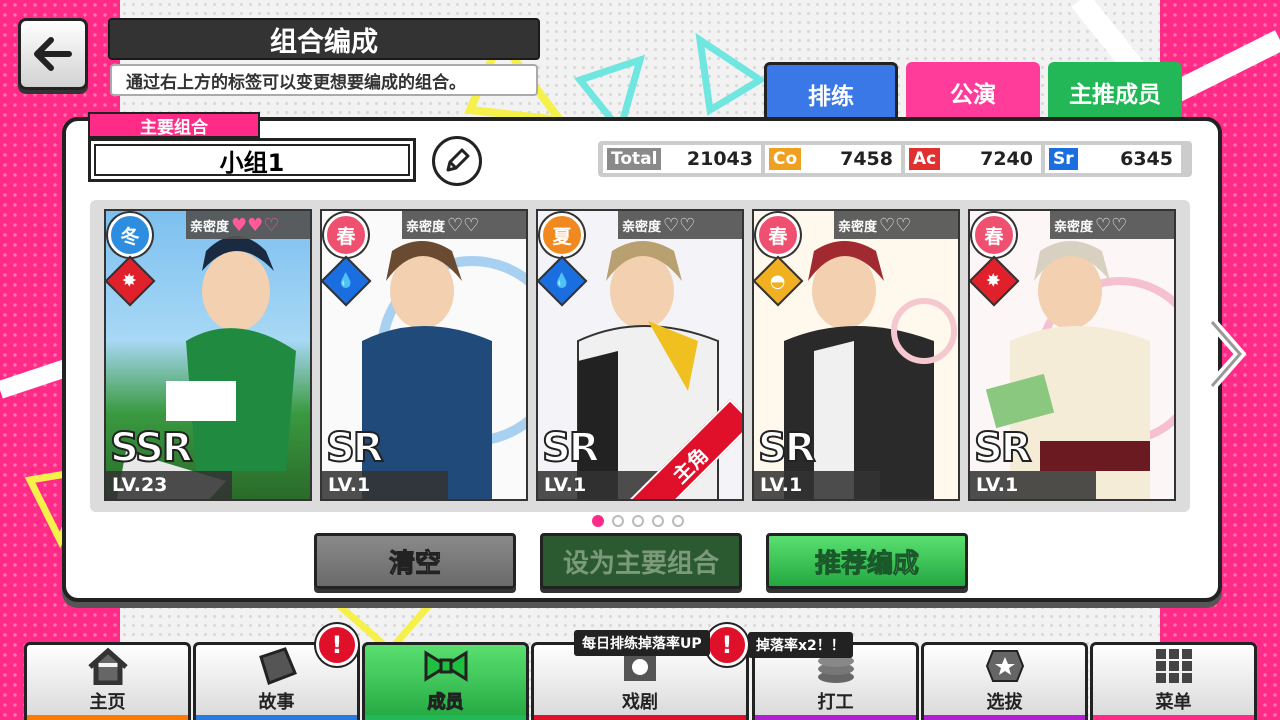 This screenshot has width=1280, height=720. What do you see at coordinates (324, 39) in the screenshot?
I see `page-title: 组合编成` at bounding box center [324, 39].